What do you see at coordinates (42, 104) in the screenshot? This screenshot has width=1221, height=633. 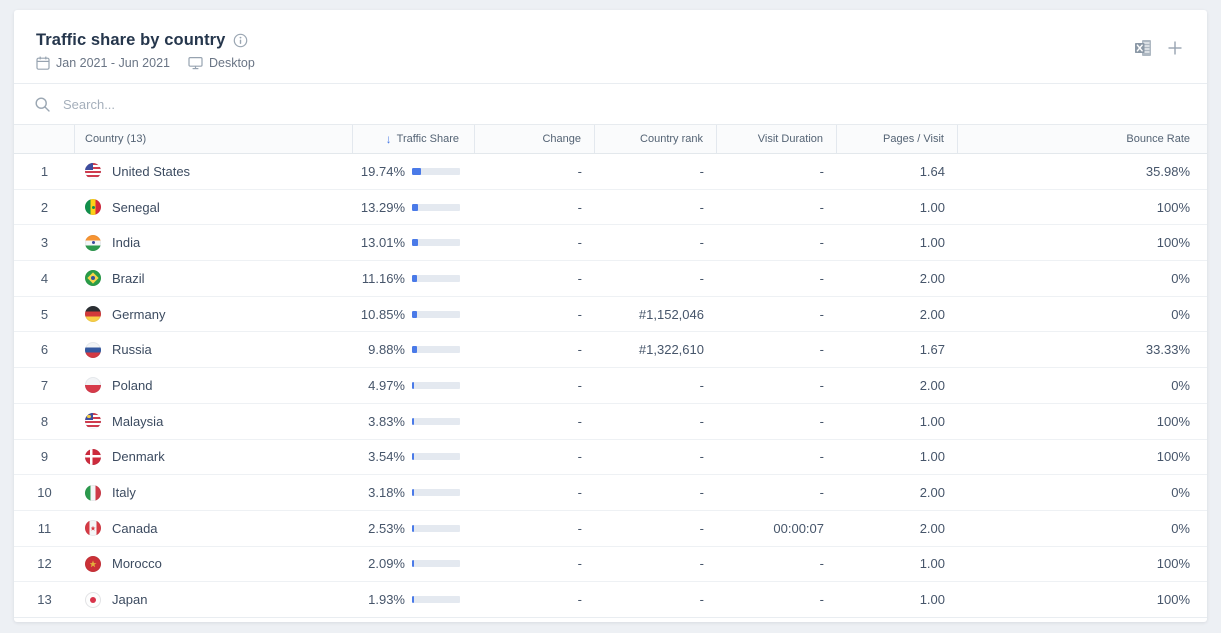 I see `search-icon` at bounding box center [42, 104].